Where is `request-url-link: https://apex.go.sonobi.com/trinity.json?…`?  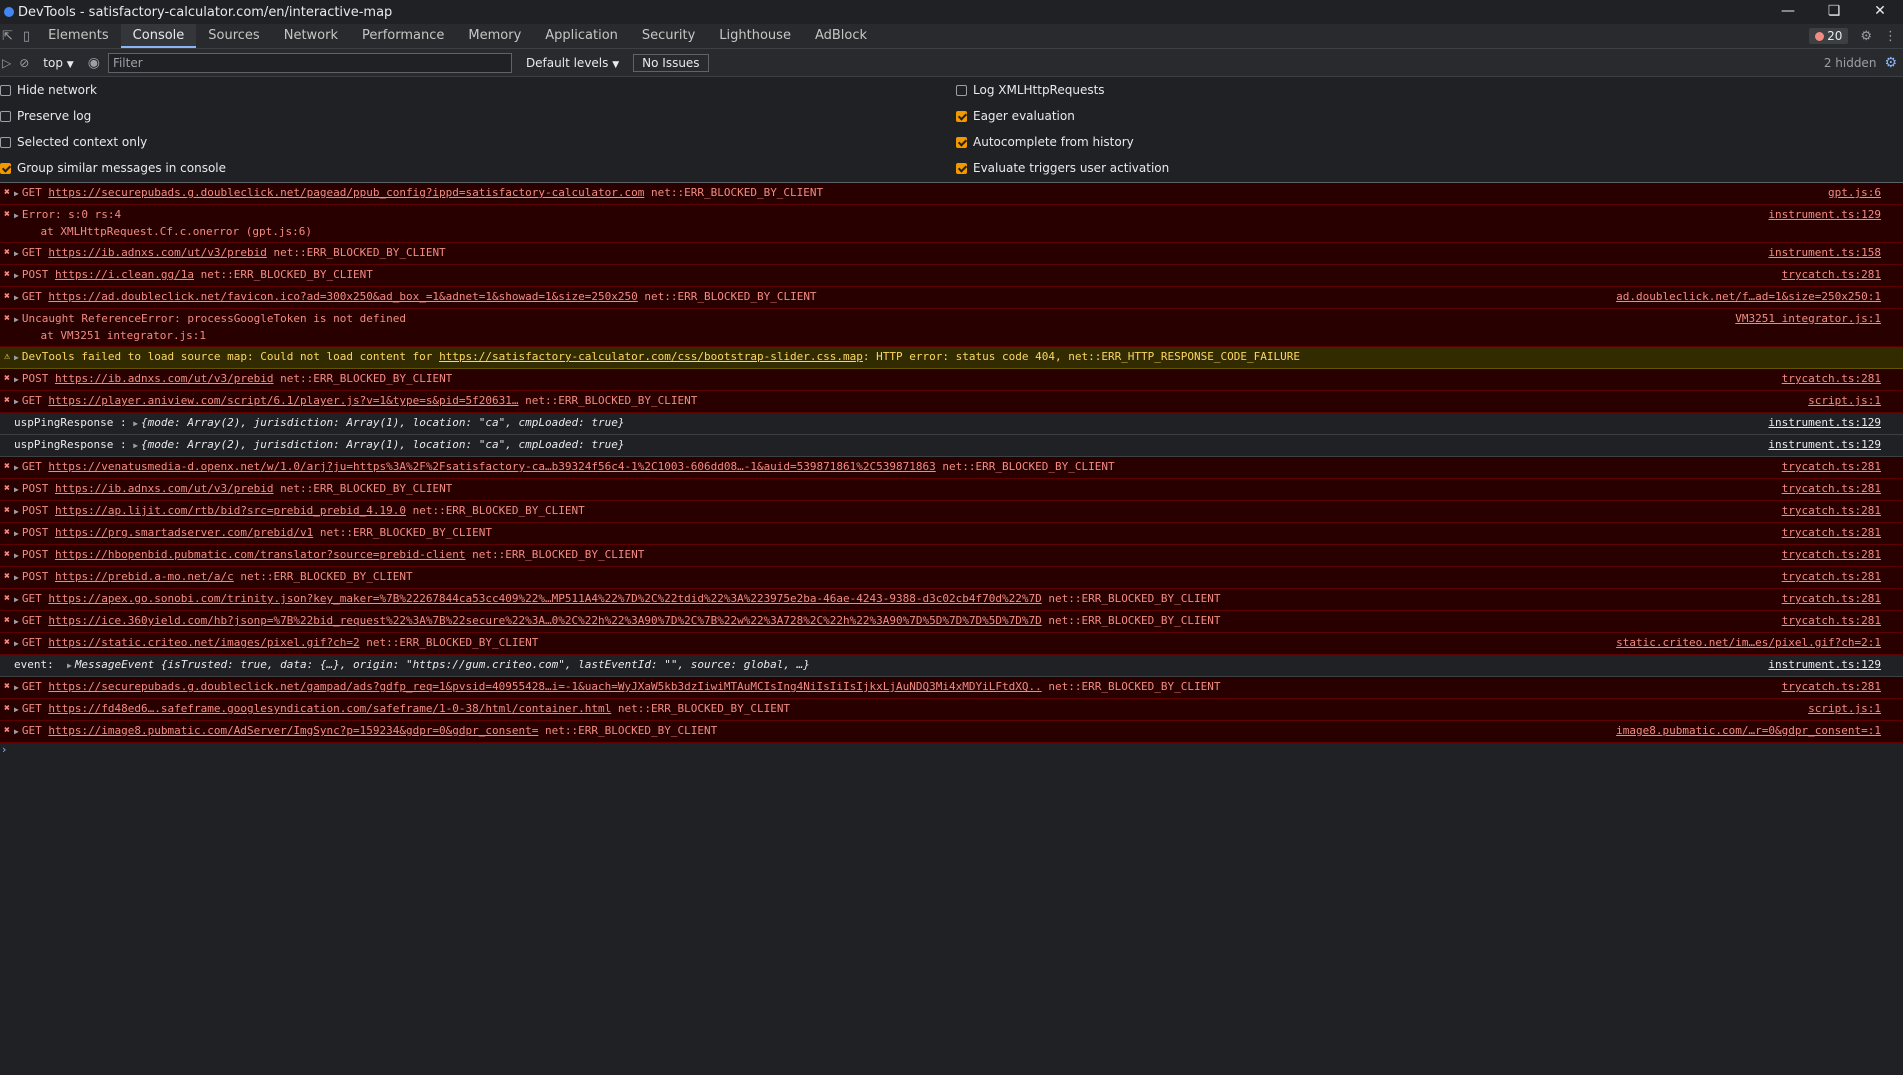
request-url-link: https://apex.go.sonobi.com/trinity.json?… is located at coordinates (544, 598).